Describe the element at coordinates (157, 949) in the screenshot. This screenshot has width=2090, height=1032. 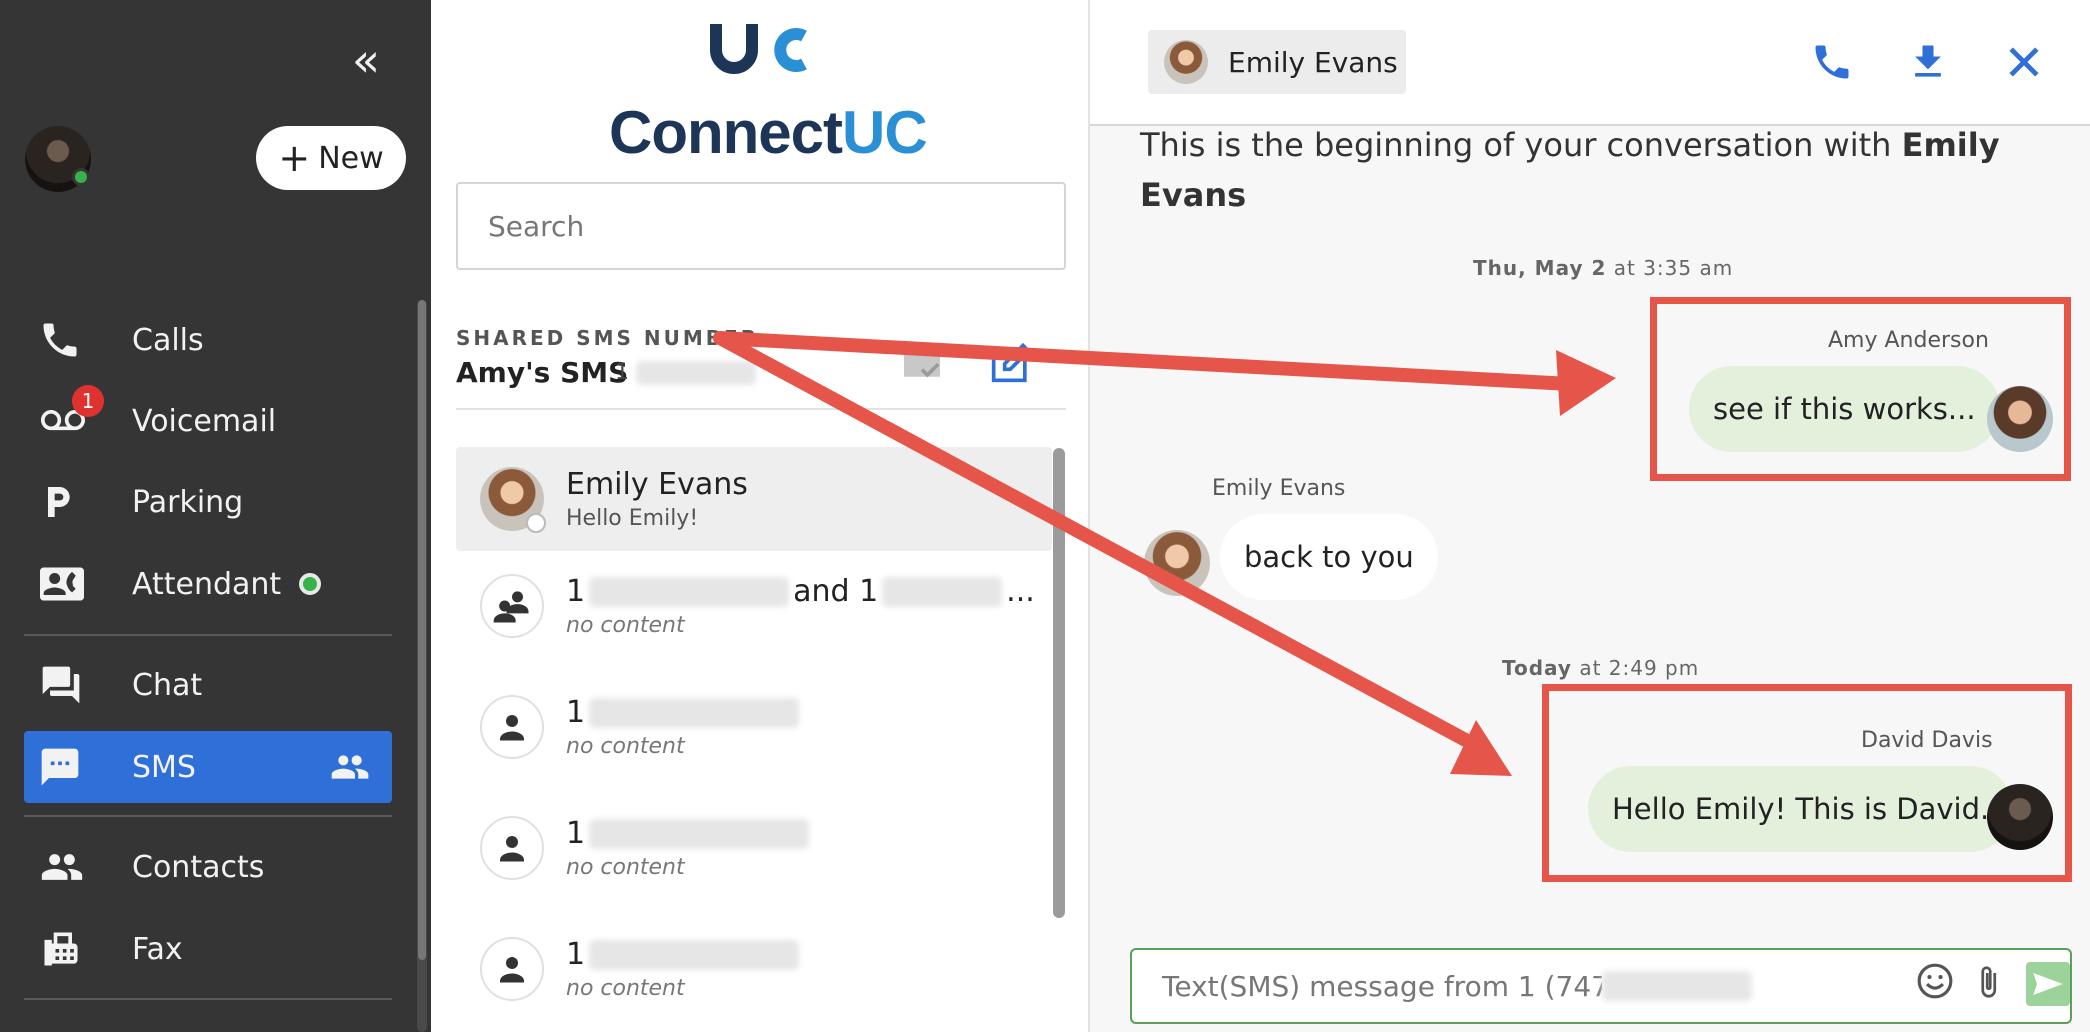
I see `nav-label-fax: Fax` at that location.